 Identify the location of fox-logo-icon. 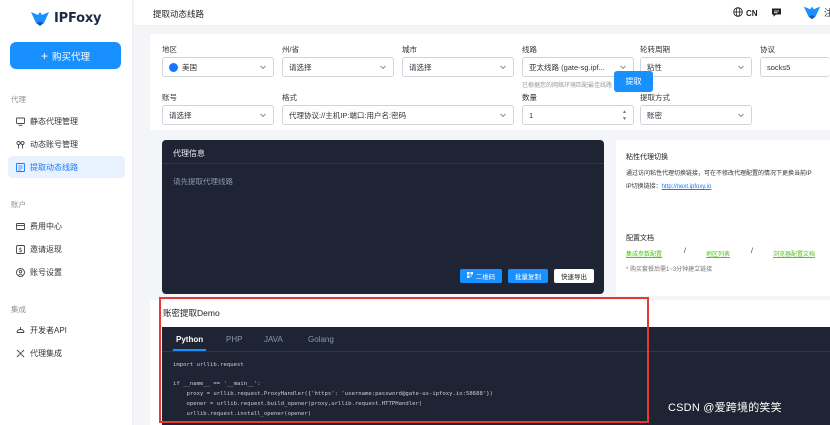
(40, 18).